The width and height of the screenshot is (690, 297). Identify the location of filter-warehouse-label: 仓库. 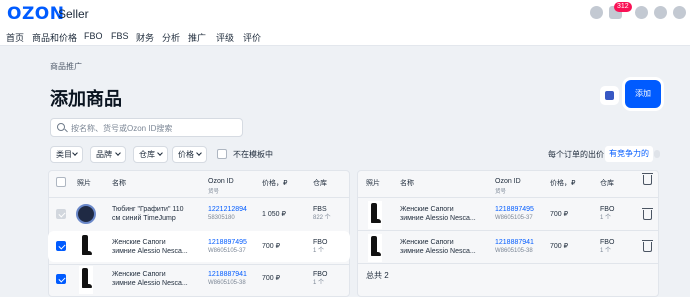
(147, 154).